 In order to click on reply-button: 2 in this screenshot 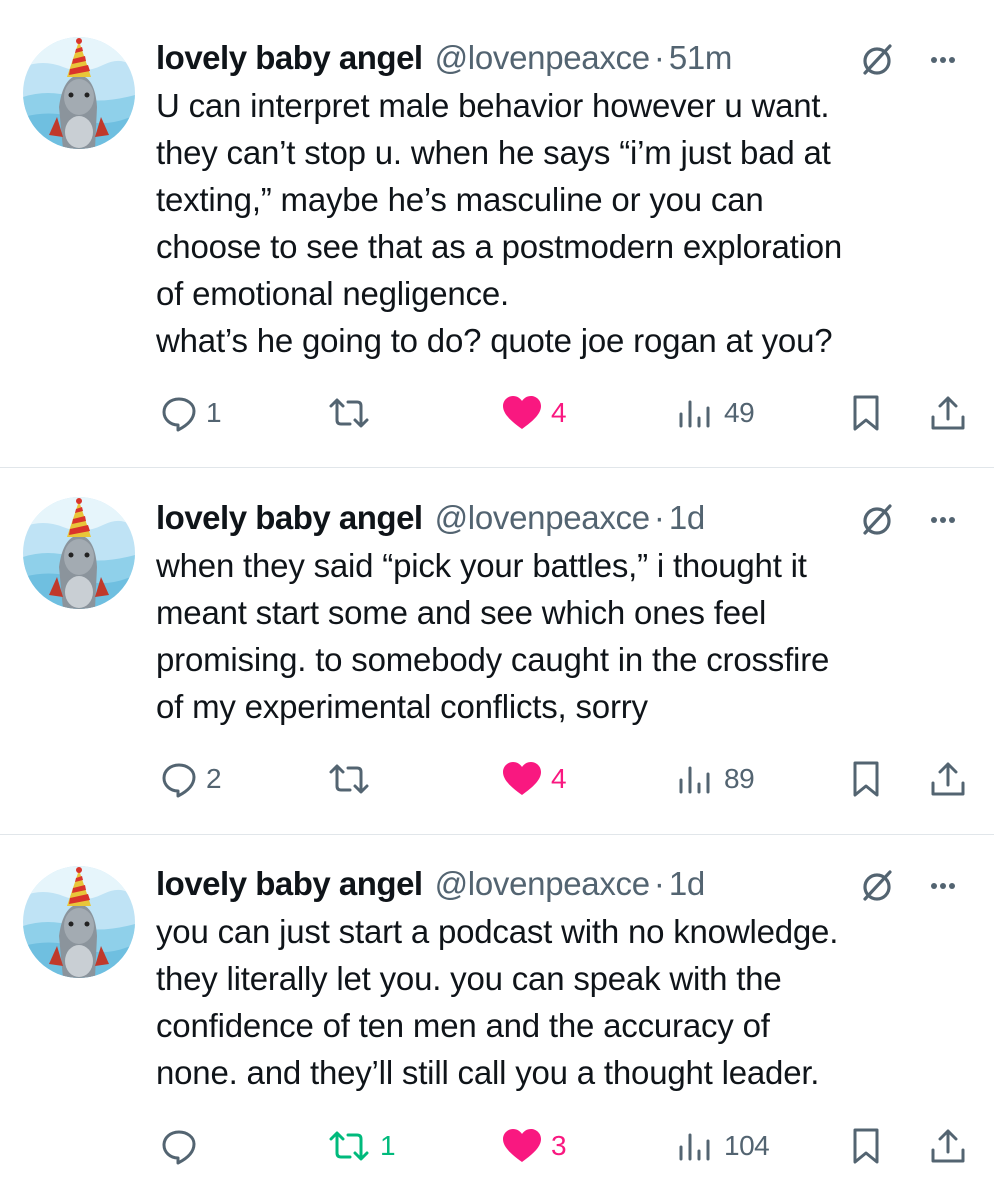, I will do `click(191, 779)`.